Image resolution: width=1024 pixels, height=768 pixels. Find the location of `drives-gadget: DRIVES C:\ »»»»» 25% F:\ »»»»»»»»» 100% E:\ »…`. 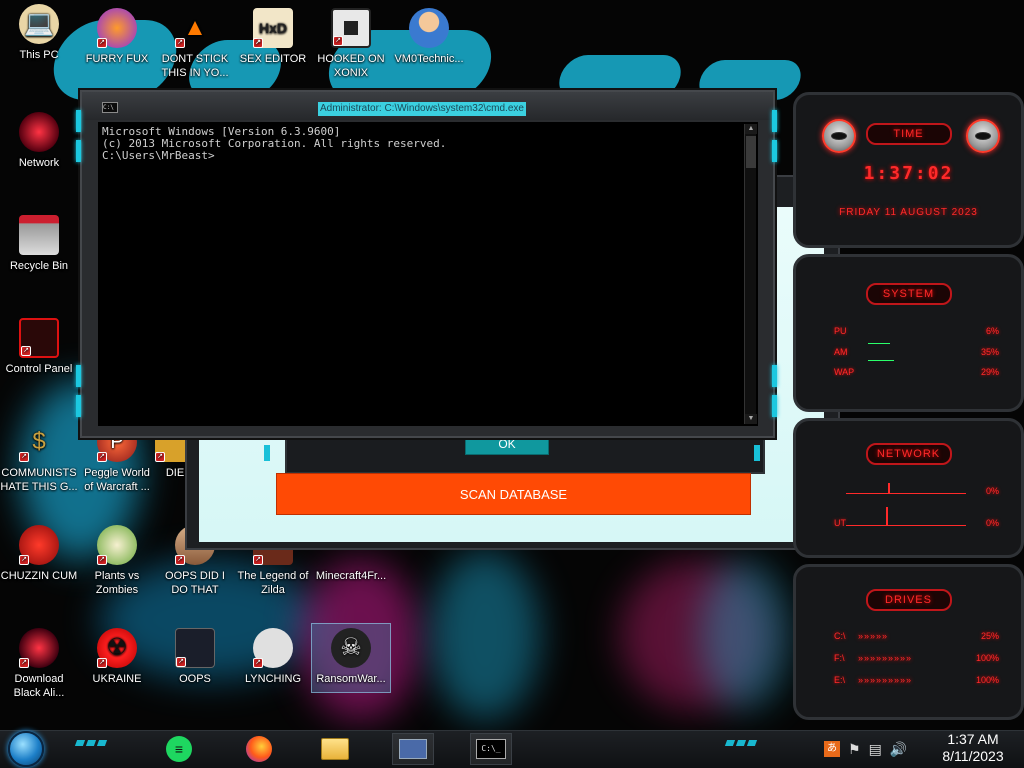

drives-gadget: DRIVES C:\ »»»»» 25% F:\ »»»»»»»»» 100% E:\ »… is located at coordinates (908, 642).